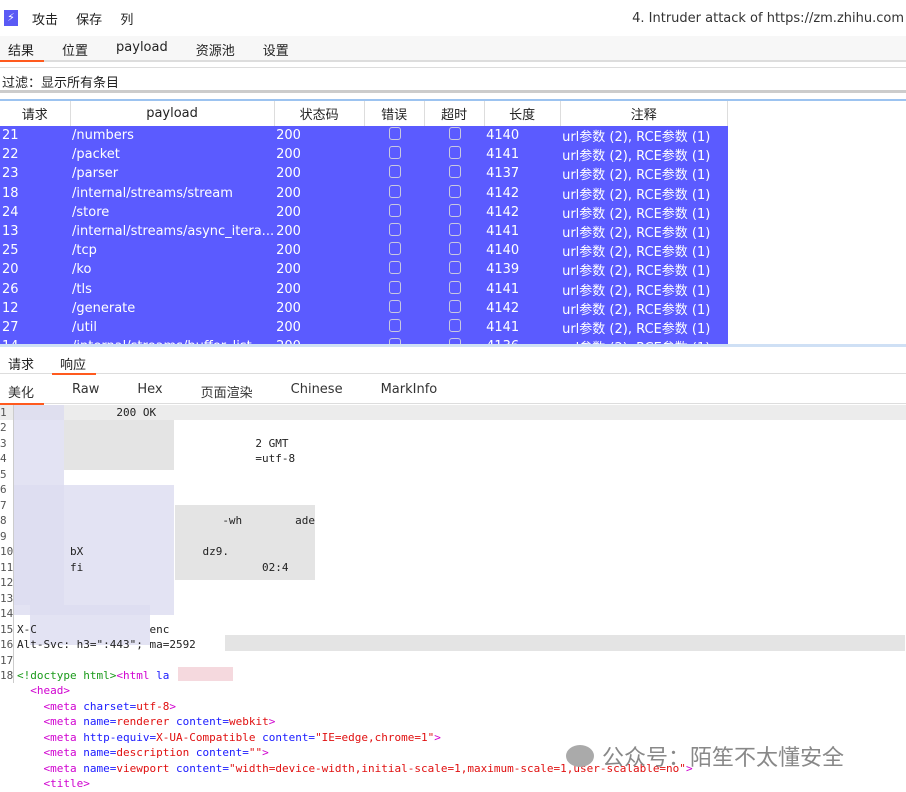  I want to click on col-status: 状态码, so click(319, 113).